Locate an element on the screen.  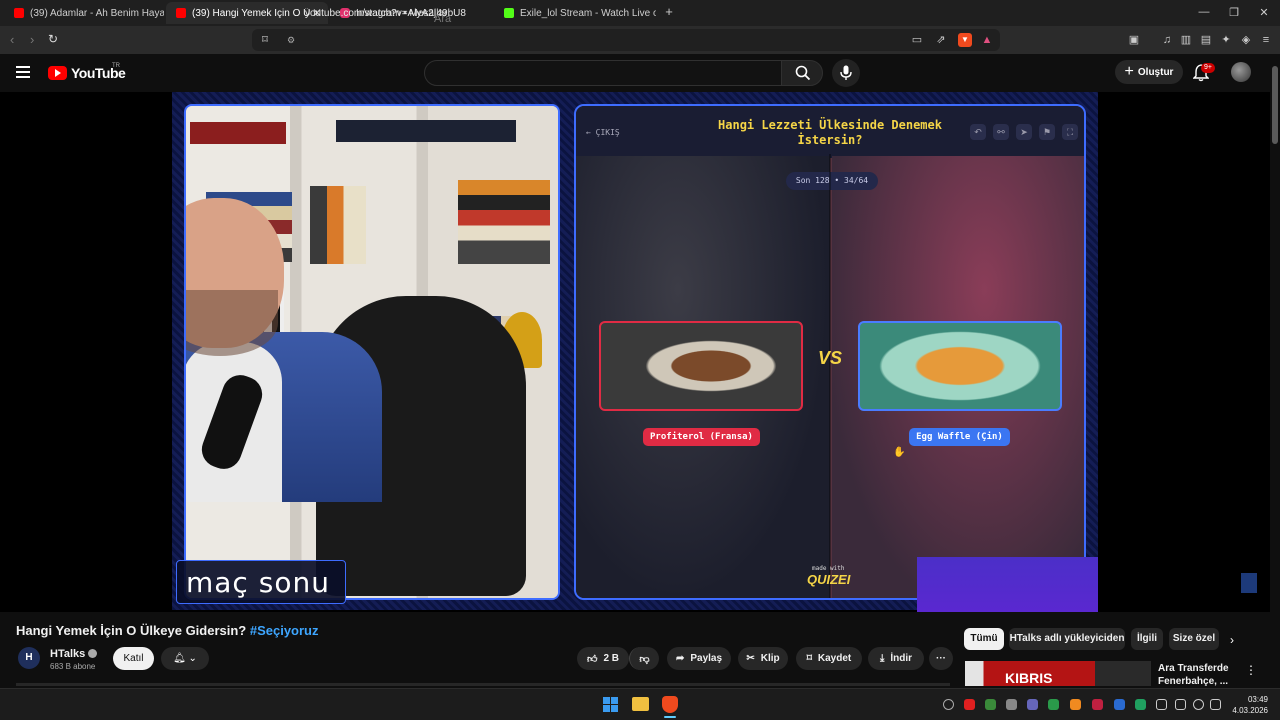
chip-all: Tümü is located at coordinates (984, 639).